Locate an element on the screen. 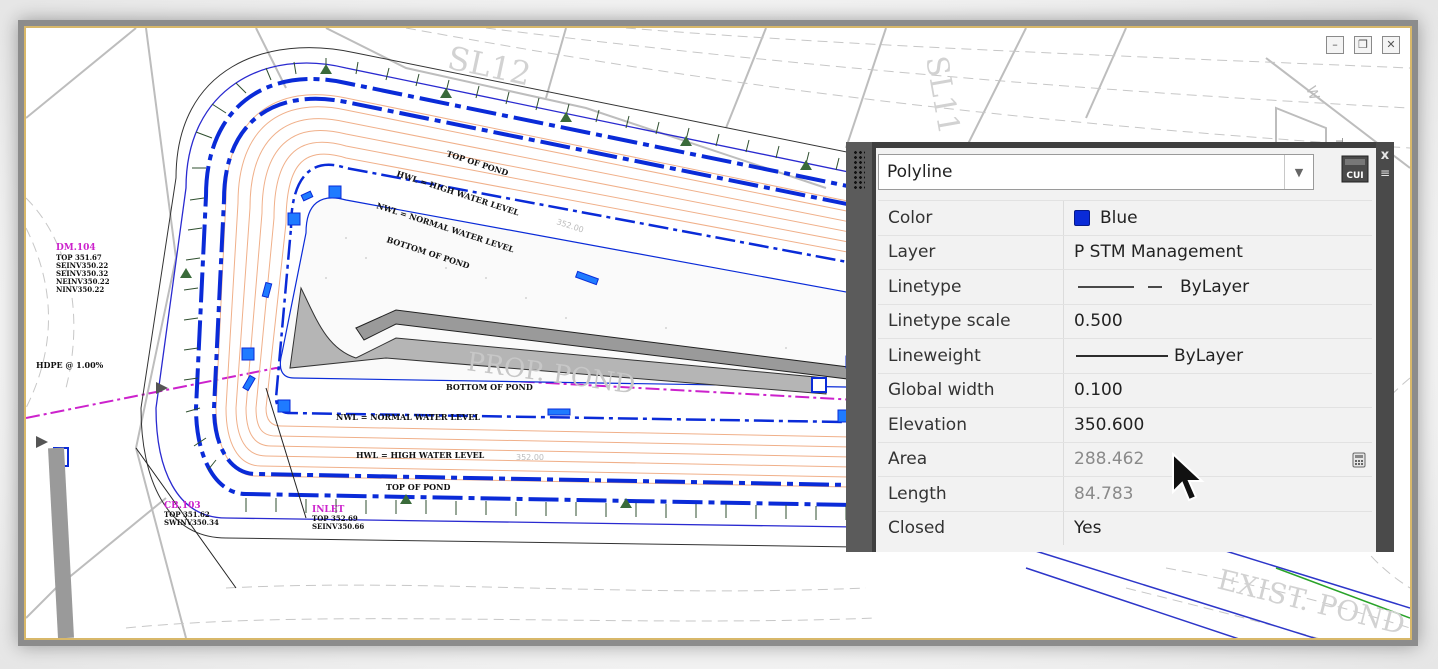 The image size is (1438, 669). label-pipe: HDPE @ 1.00% is located at coordinates (70, 365).